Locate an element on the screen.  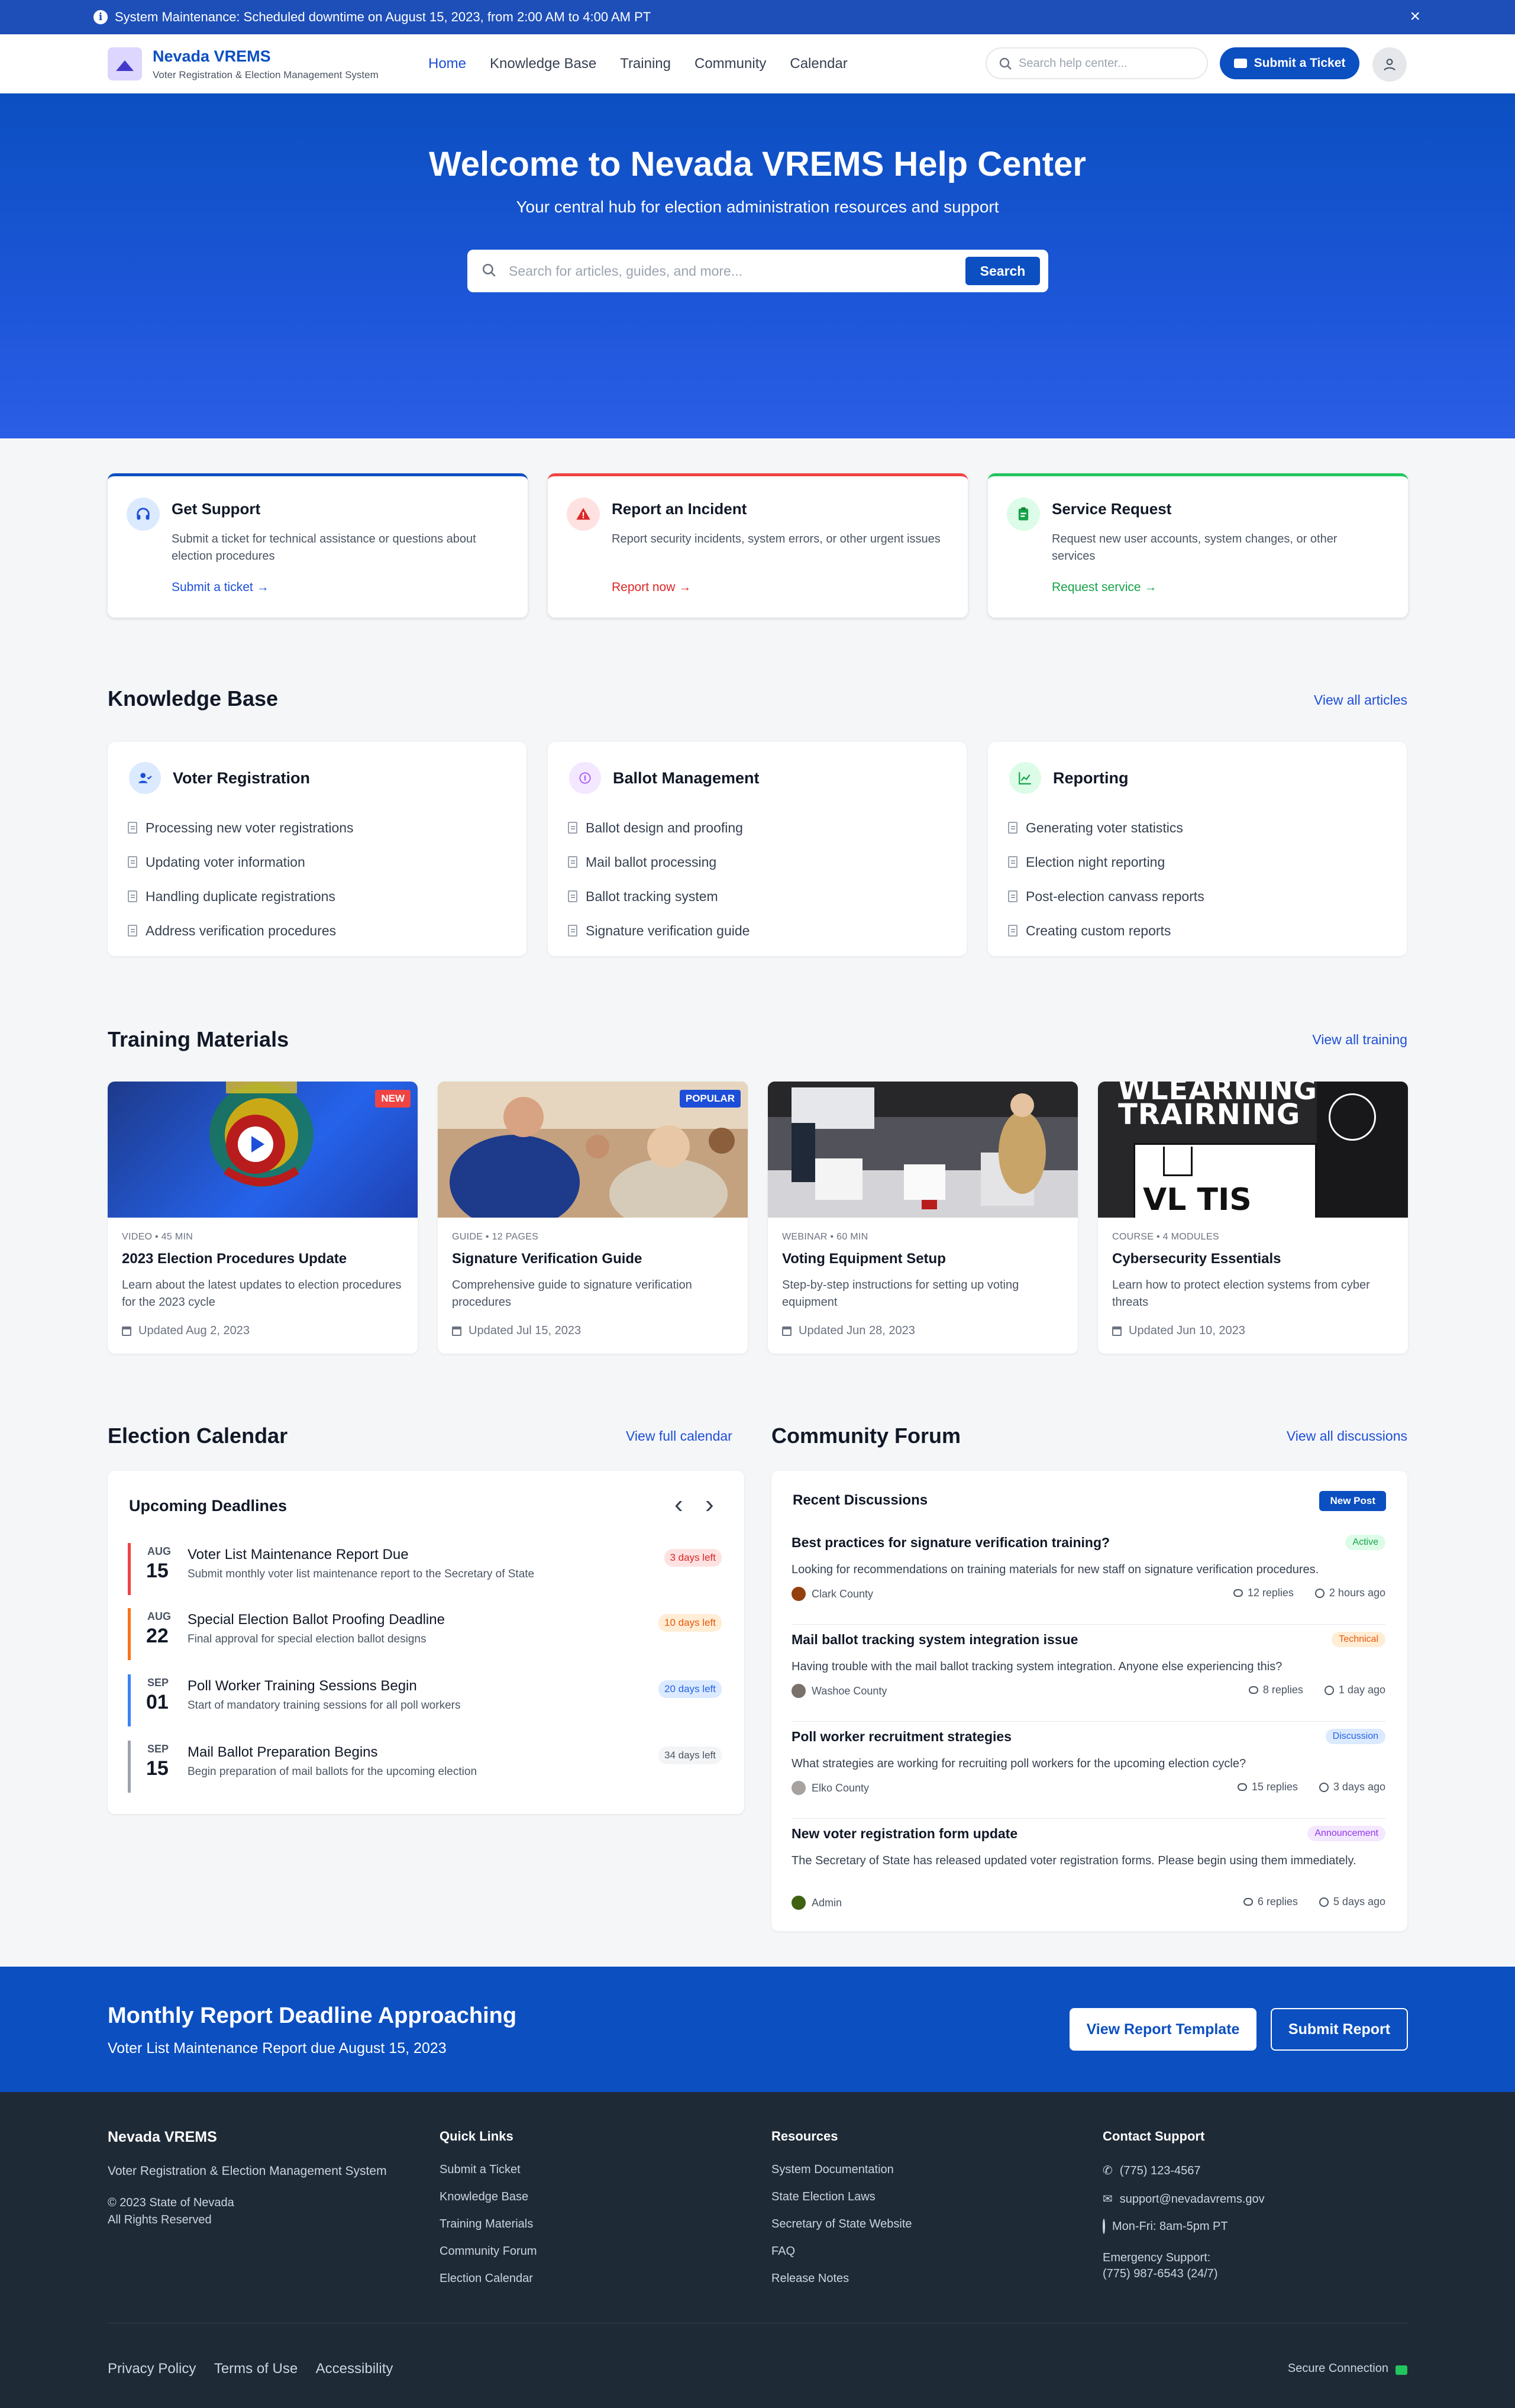
kb-article-link: Ballot design and proofing is located at coordinates (659, 828).